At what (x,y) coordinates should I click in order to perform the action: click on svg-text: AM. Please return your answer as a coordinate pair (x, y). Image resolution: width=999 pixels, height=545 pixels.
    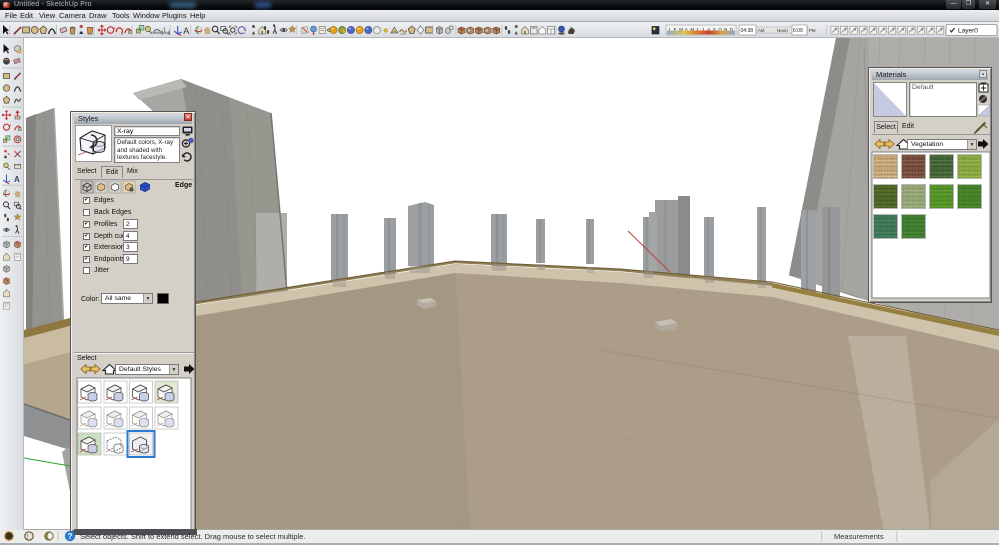
    Looking at the image, I should click on (761, 30).